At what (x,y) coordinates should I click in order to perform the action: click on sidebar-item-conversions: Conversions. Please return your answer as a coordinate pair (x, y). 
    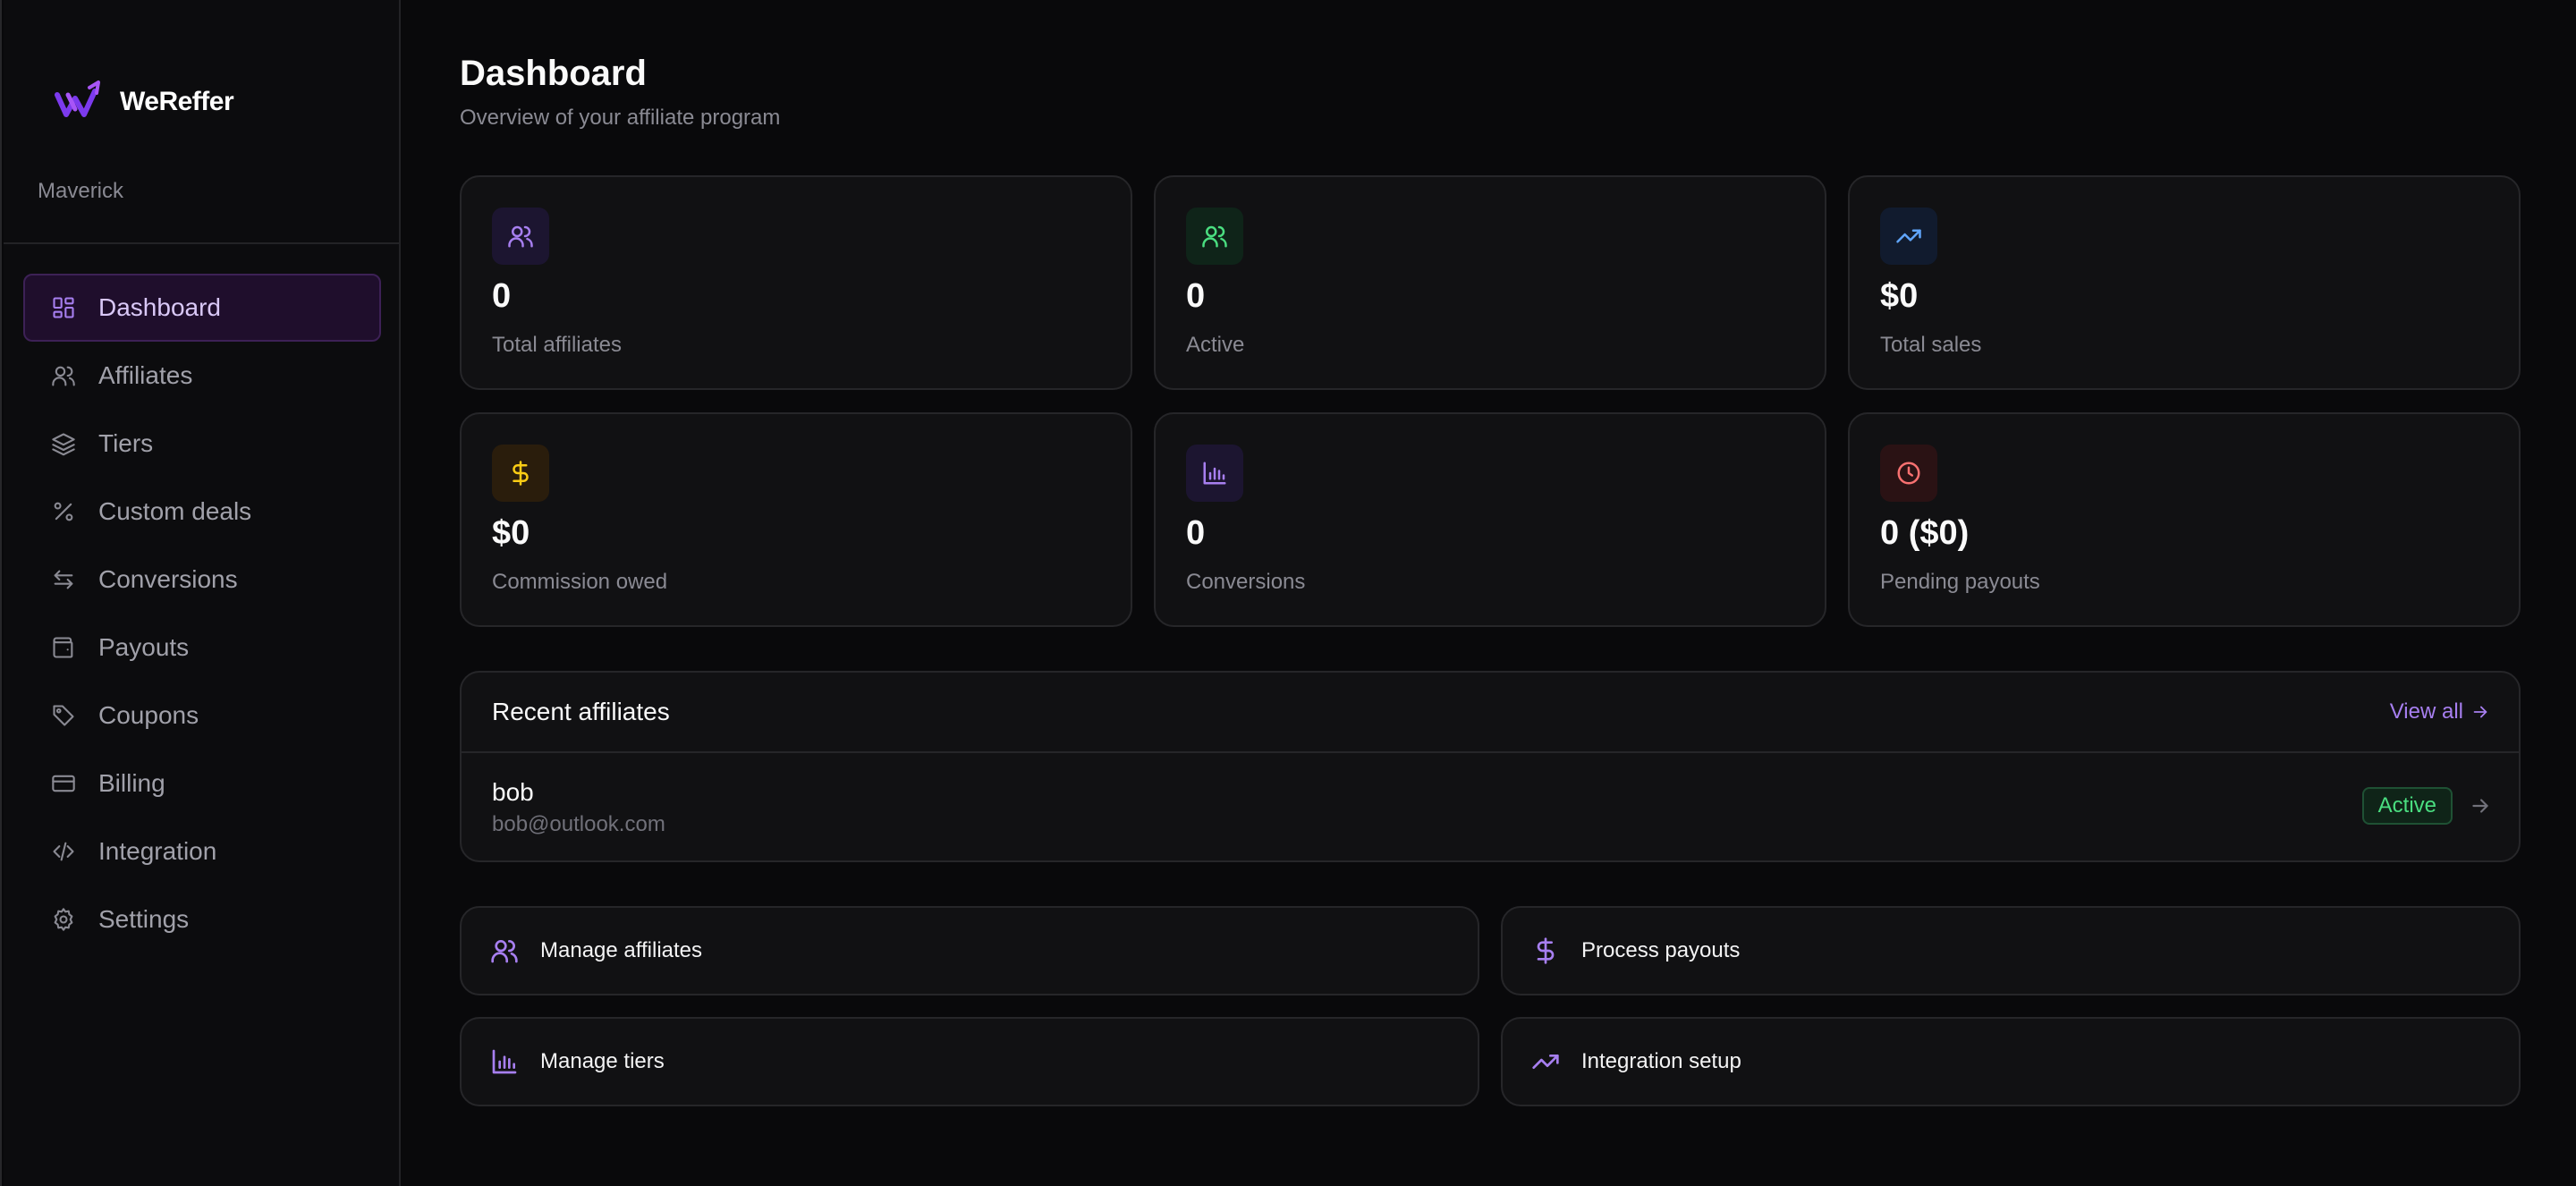
    Looking at the image, I should click on (202, 580).